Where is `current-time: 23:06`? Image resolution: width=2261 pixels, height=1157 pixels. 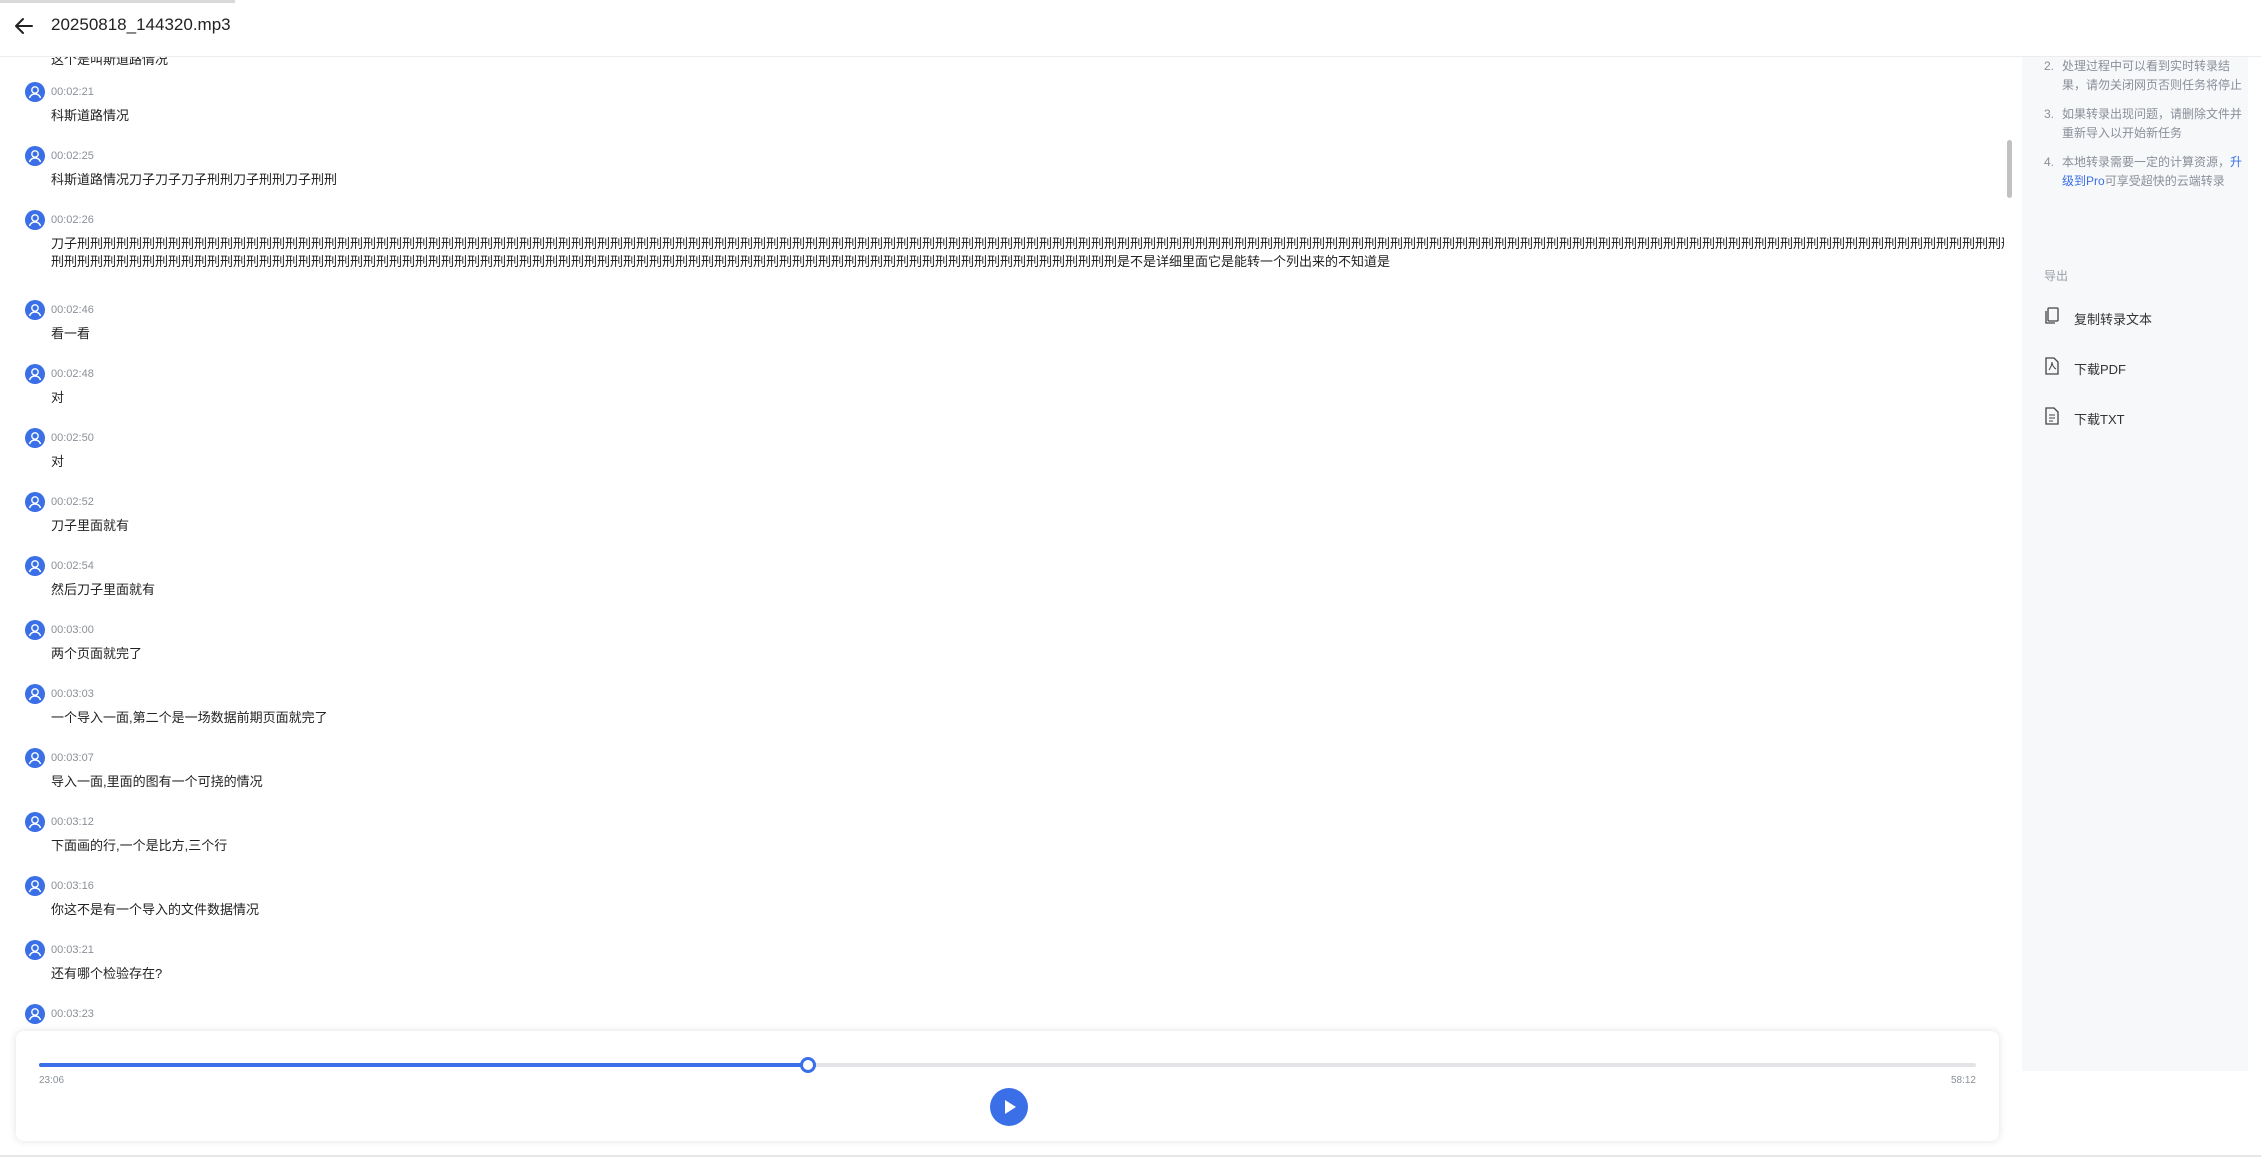
current-time: 23:06 is located at coordinates (52, 1080).